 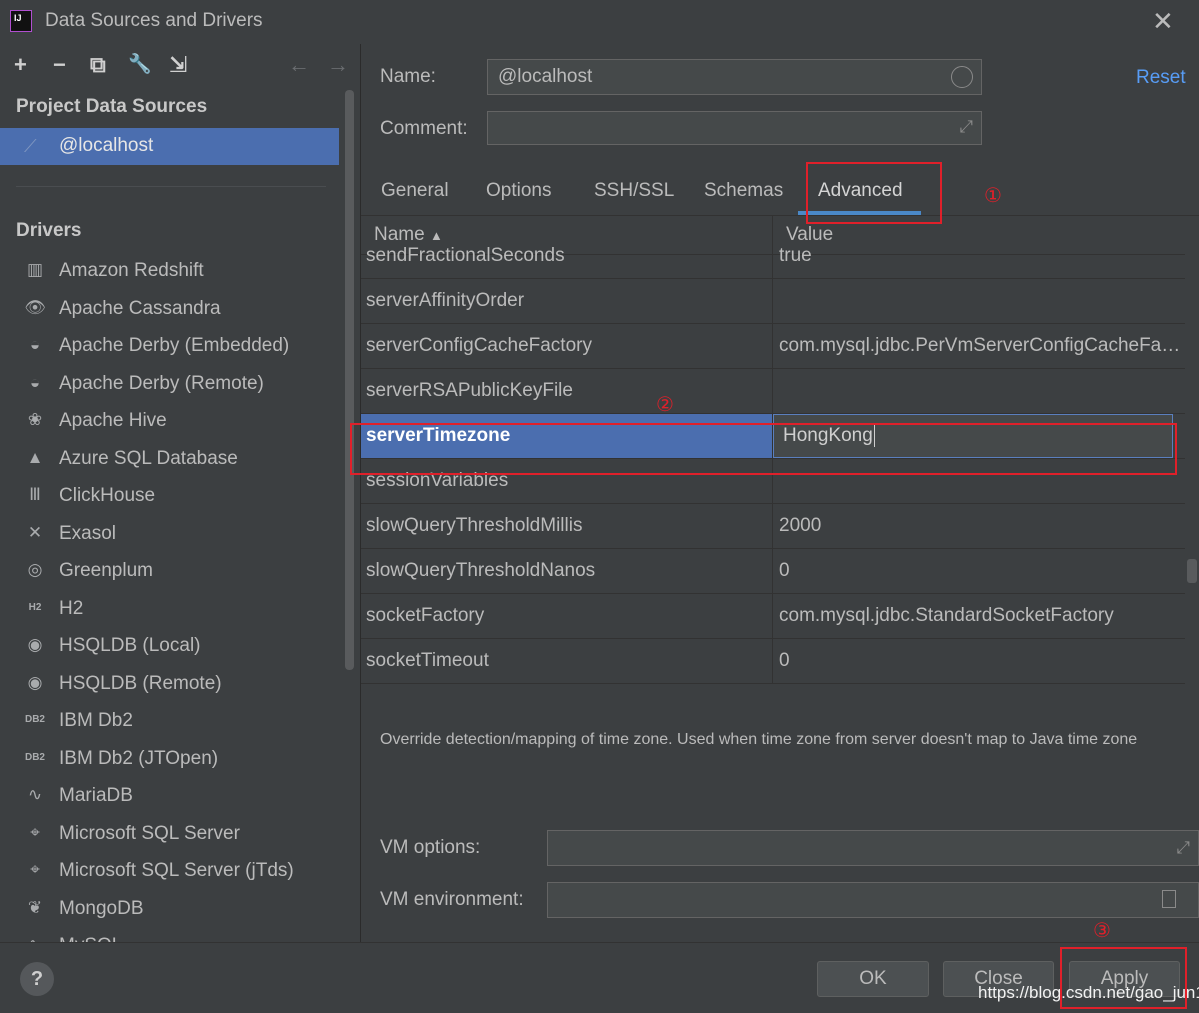 What do you see at coordinates (424, 128) in the screenshot?
I see `comment-label: Comment:` at bounding box center [424, 128].